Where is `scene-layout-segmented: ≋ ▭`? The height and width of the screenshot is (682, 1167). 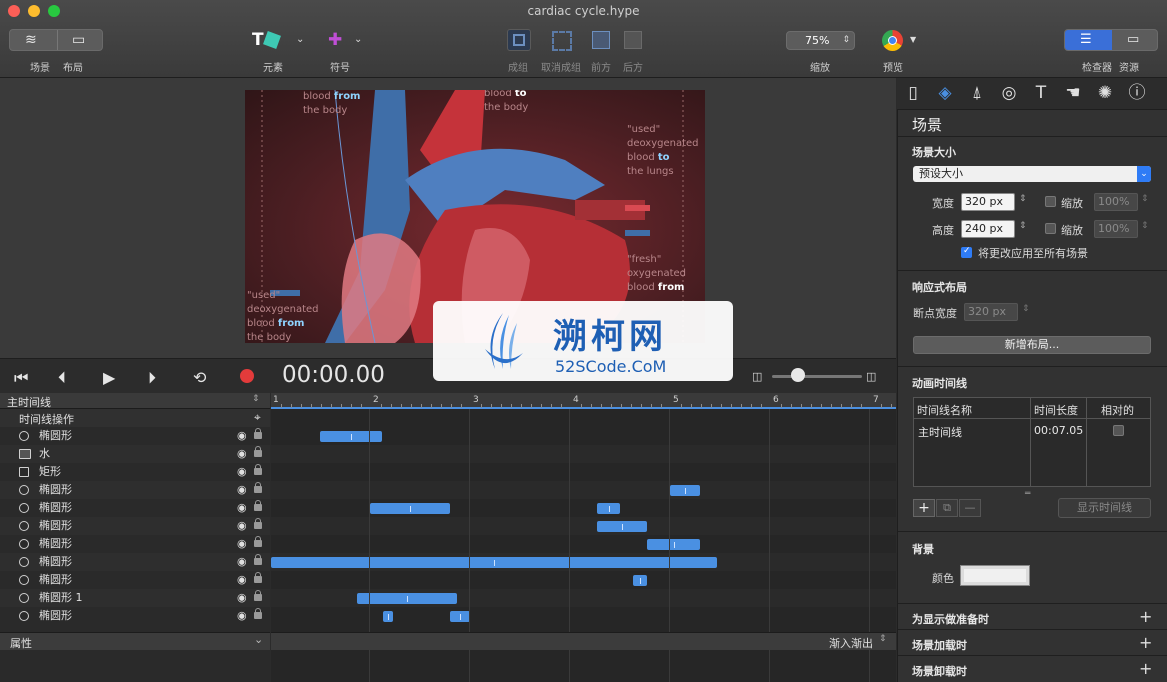 scene-layout-segmented: ≋ ▭ is located at coordinates (56, 40).